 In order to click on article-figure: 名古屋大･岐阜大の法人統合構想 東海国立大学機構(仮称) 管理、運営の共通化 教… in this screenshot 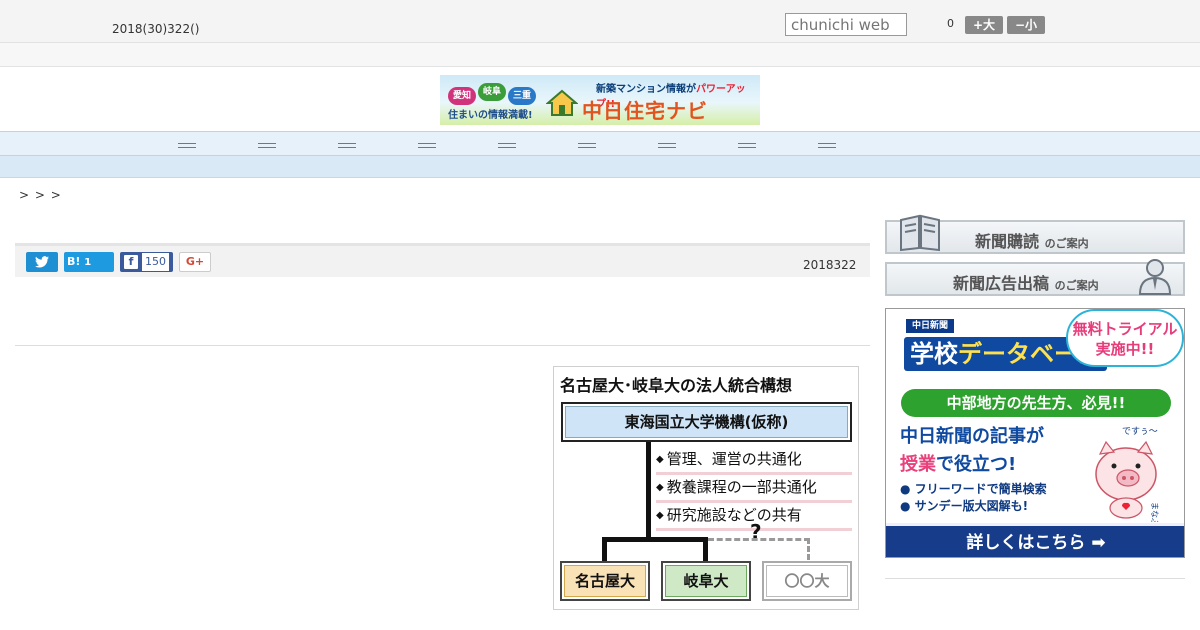, I will do `click(706, 488)`.